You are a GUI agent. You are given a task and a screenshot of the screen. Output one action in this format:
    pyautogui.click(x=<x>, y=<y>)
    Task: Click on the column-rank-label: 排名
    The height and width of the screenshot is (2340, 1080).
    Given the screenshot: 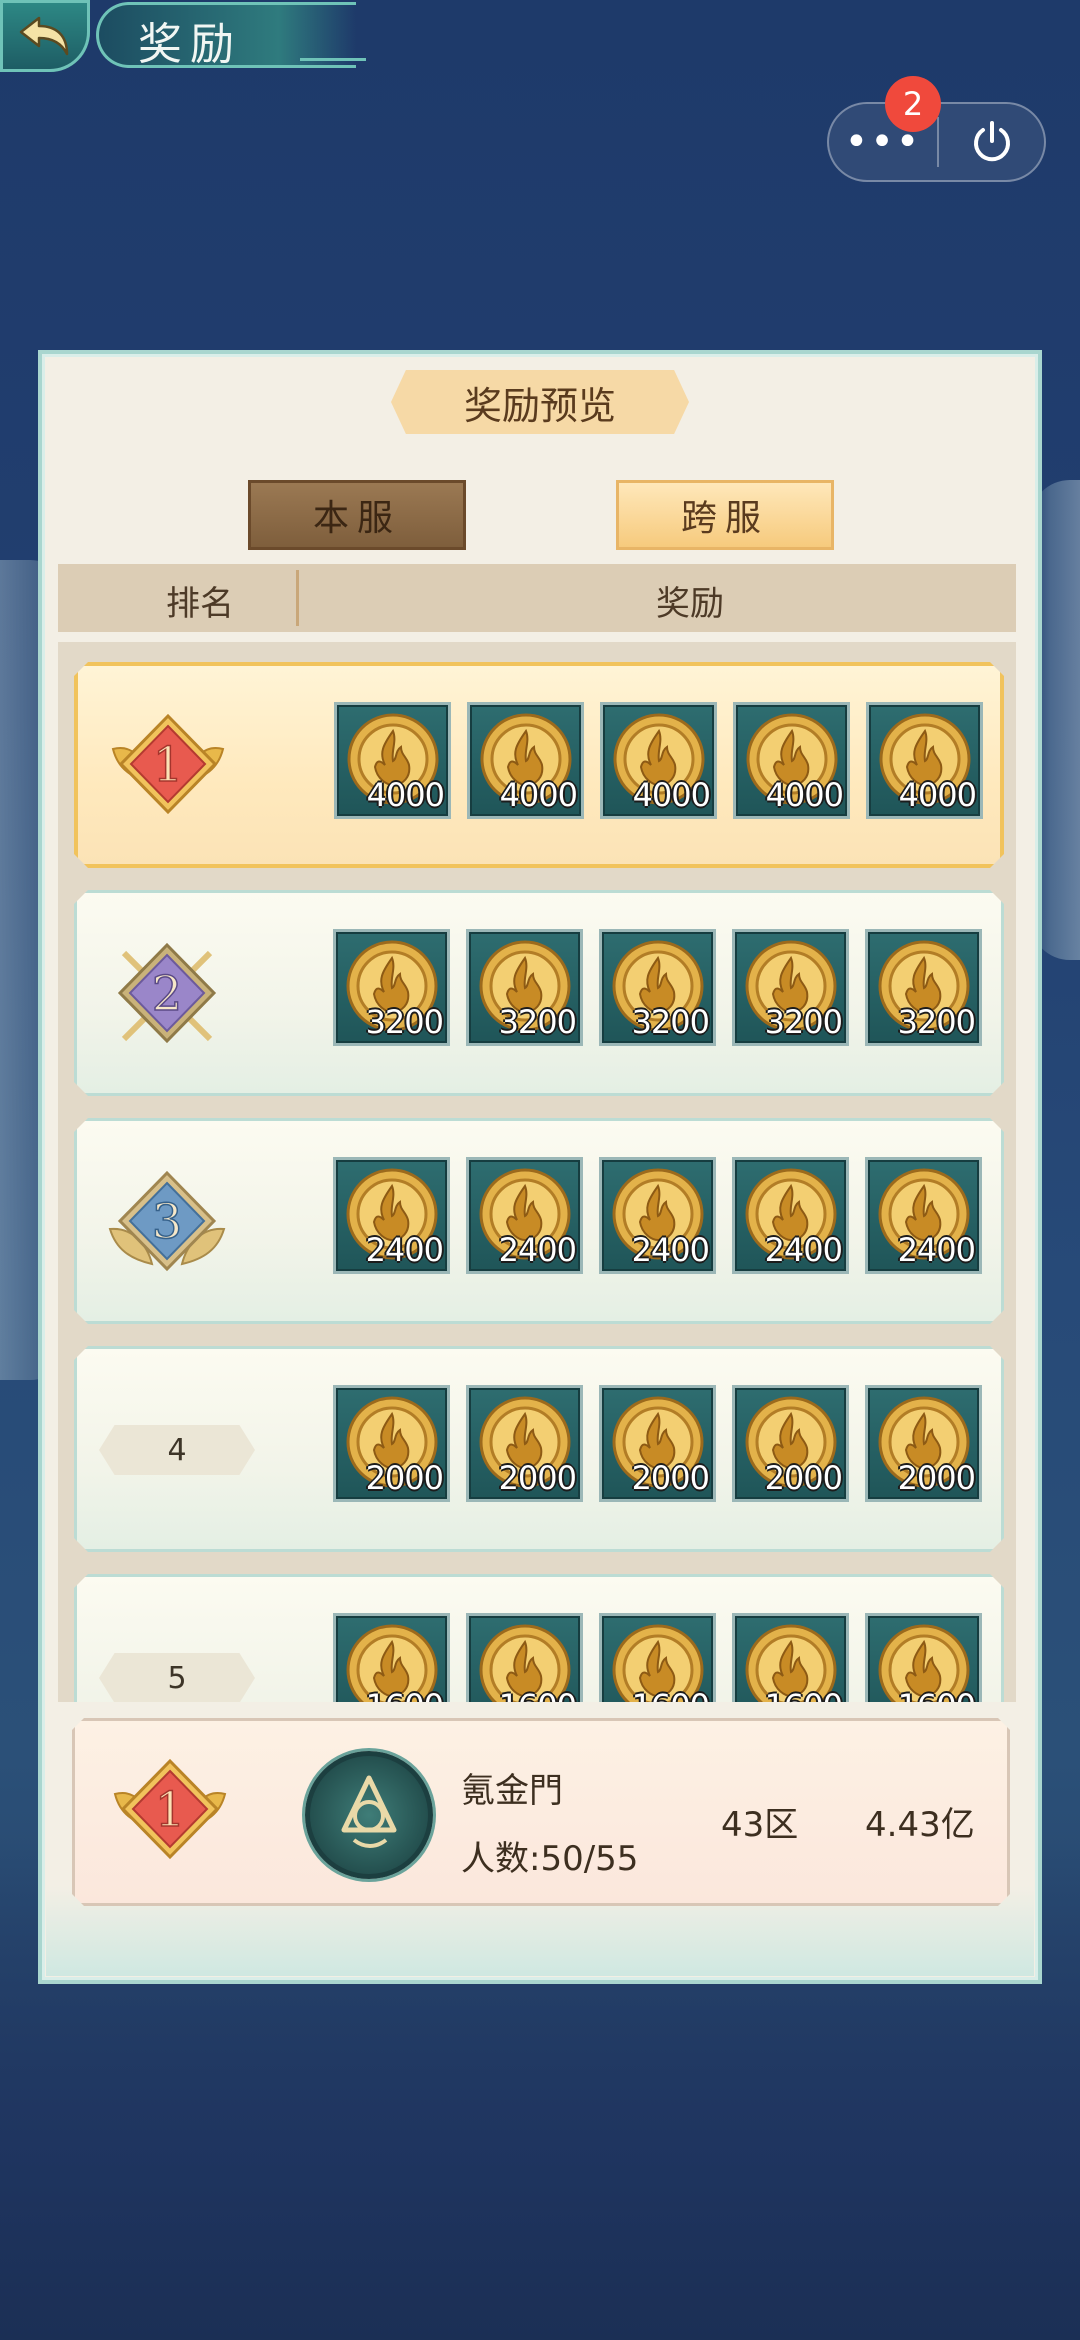 What is the action you would take?
    pyautogui.click(x=200, y=604)
    